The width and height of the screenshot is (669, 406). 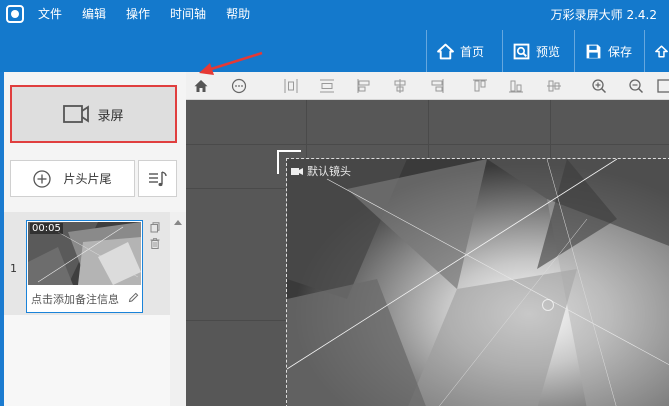 I want to click on home-button: 首页, so click(x=464, y=51).